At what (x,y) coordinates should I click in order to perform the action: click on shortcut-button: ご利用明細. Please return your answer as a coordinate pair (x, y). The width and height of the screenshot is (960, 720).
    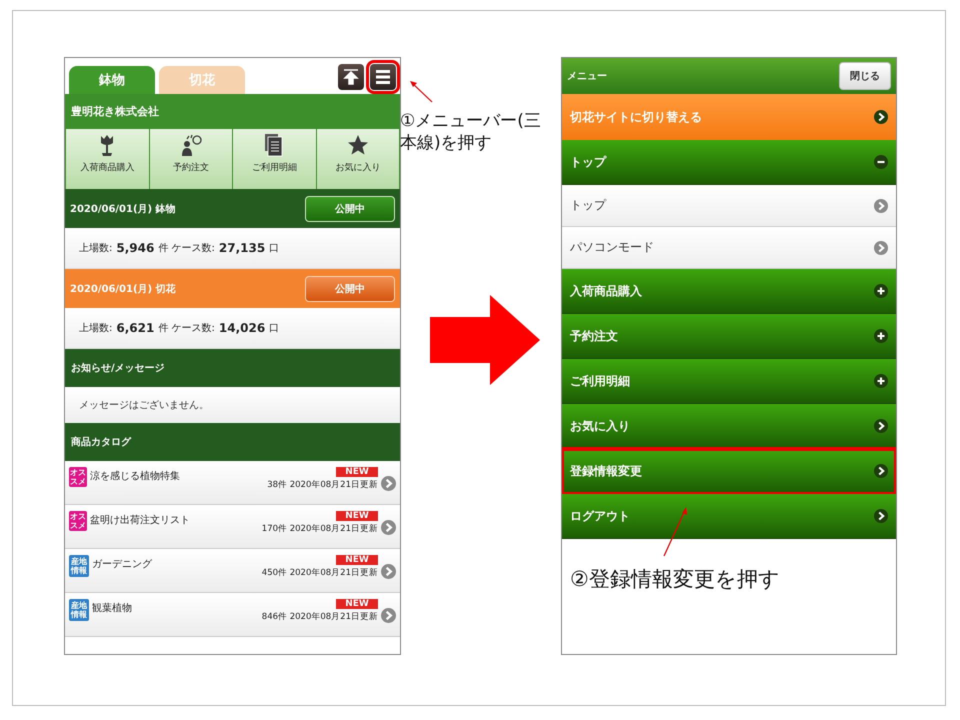
    Looking at the image, I should click on (274, 159).